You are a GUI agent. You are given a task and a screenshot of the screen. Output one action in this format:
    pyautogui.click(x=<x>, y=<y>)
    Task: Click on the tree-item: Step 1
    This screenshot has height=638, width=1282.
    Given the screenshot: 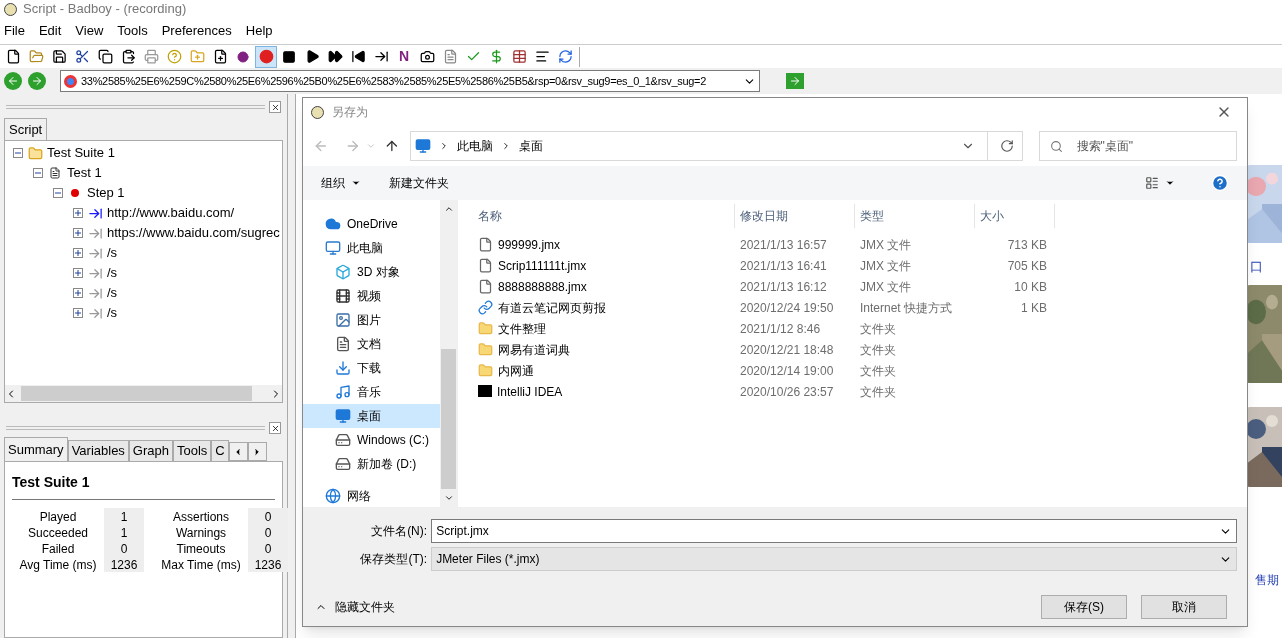 What is the action you would take?
    pyautogui.click(x=106, y=193)
    